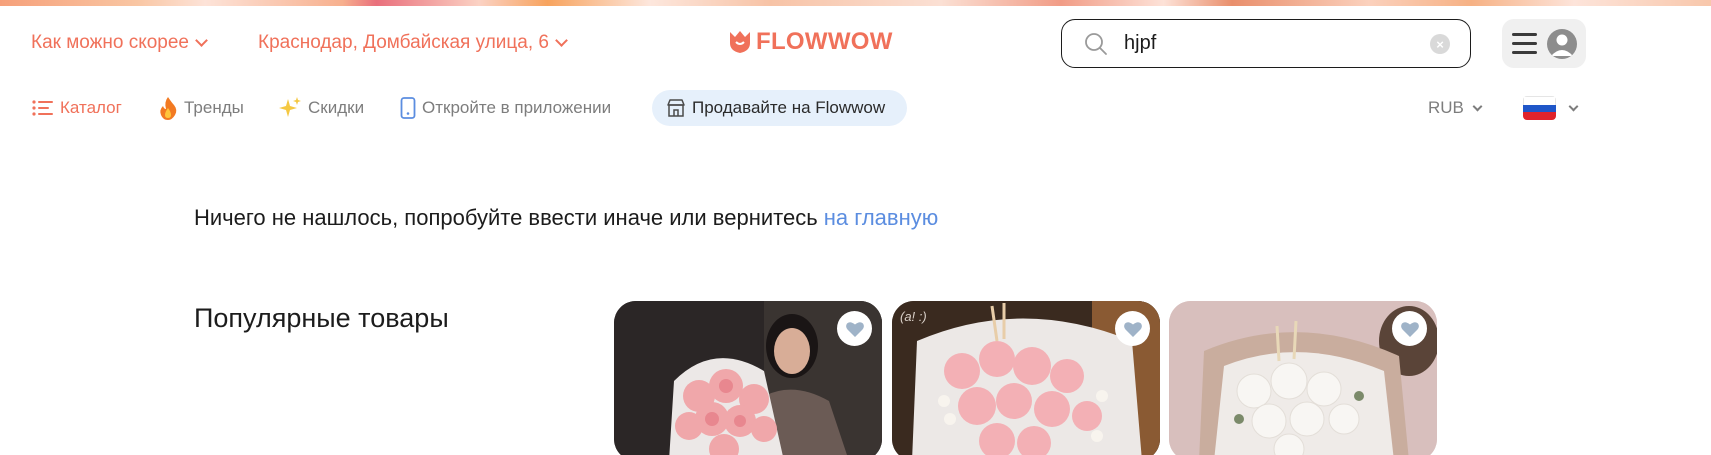  What do you see at coordinates (913, 316) in the screenshot?
I see `product-image-caption: (a! :)` at bounding box center [913, 316].